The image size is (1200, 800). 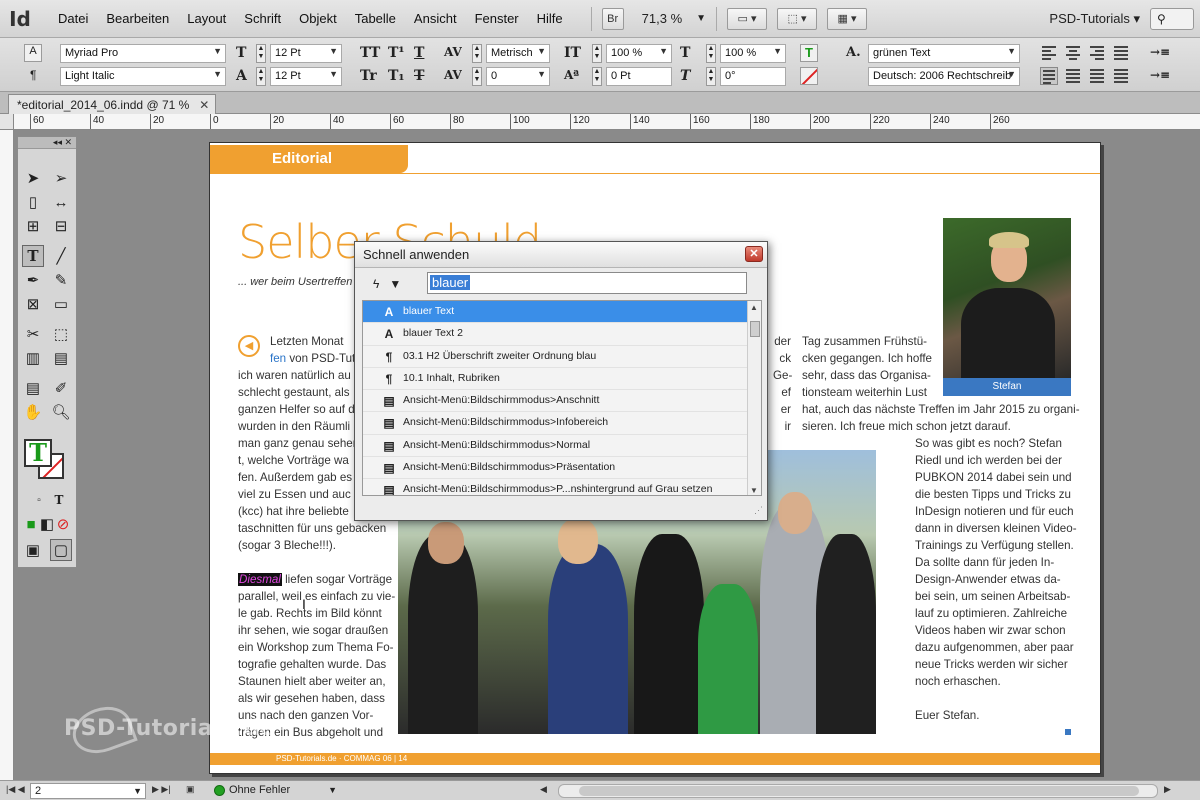 What do you see at coordinates (518, 76) in the screenshot?
I see `tracking-field: 0 ▼` at bounding box center [518, 76].